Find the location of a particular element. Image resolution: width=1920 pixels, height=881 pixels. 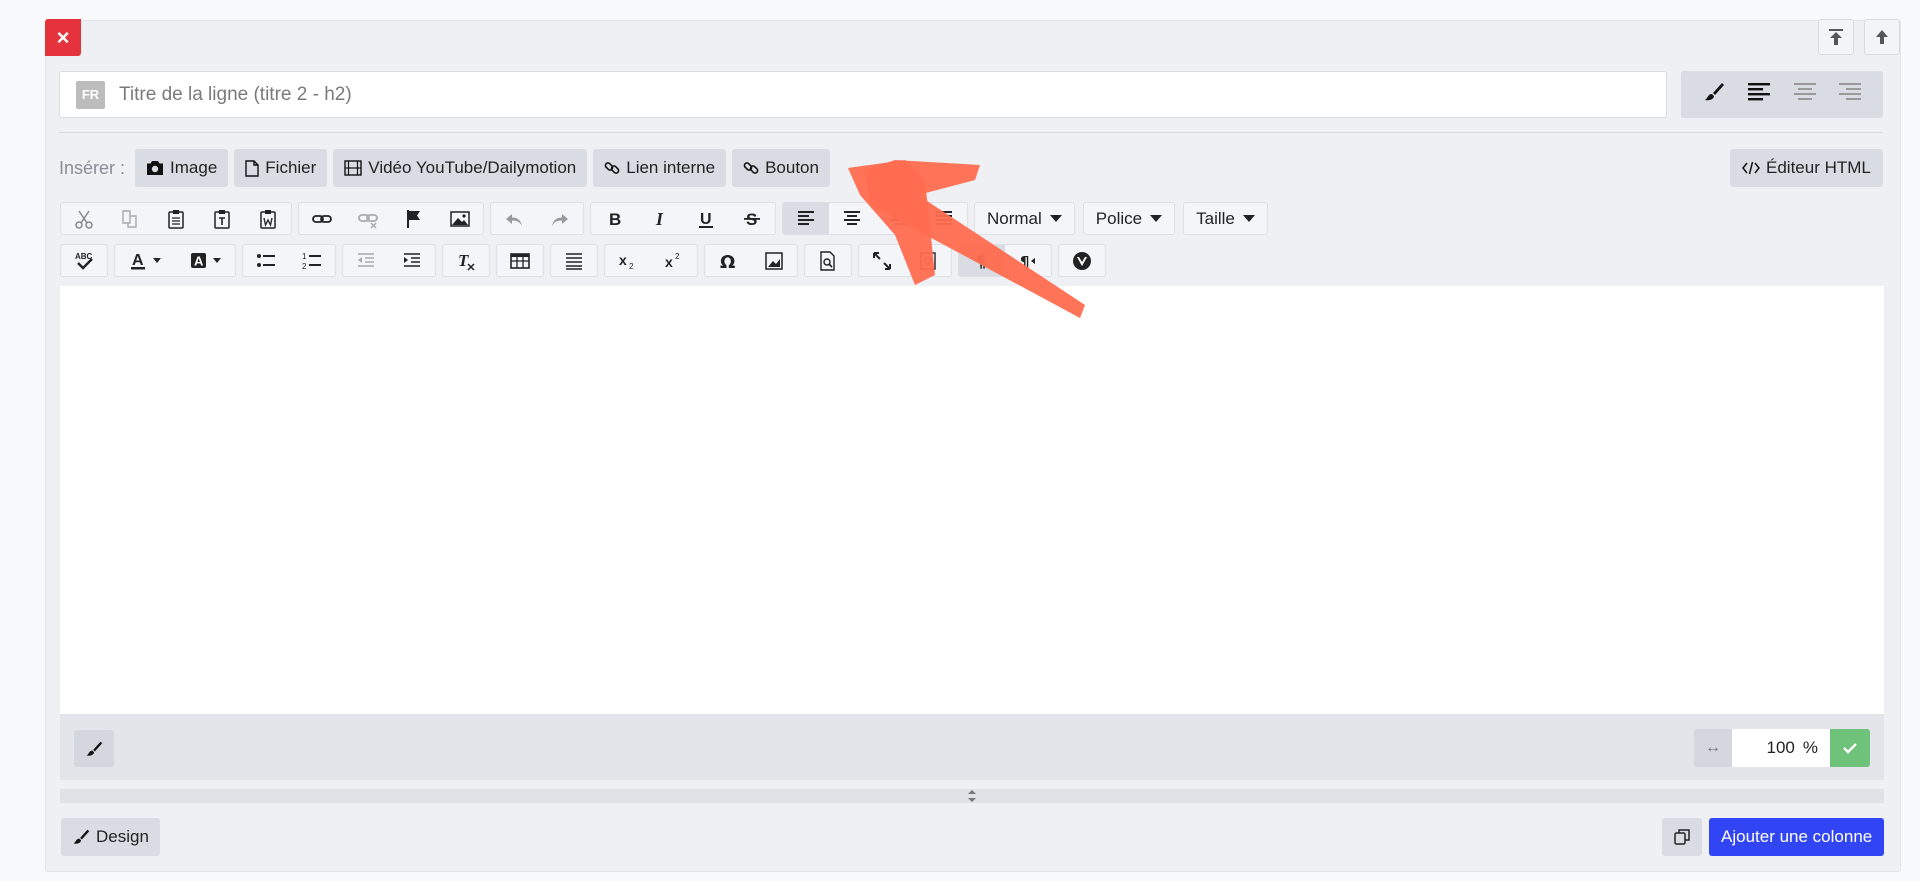

brush-icon is located at coordinates (1714, 92).